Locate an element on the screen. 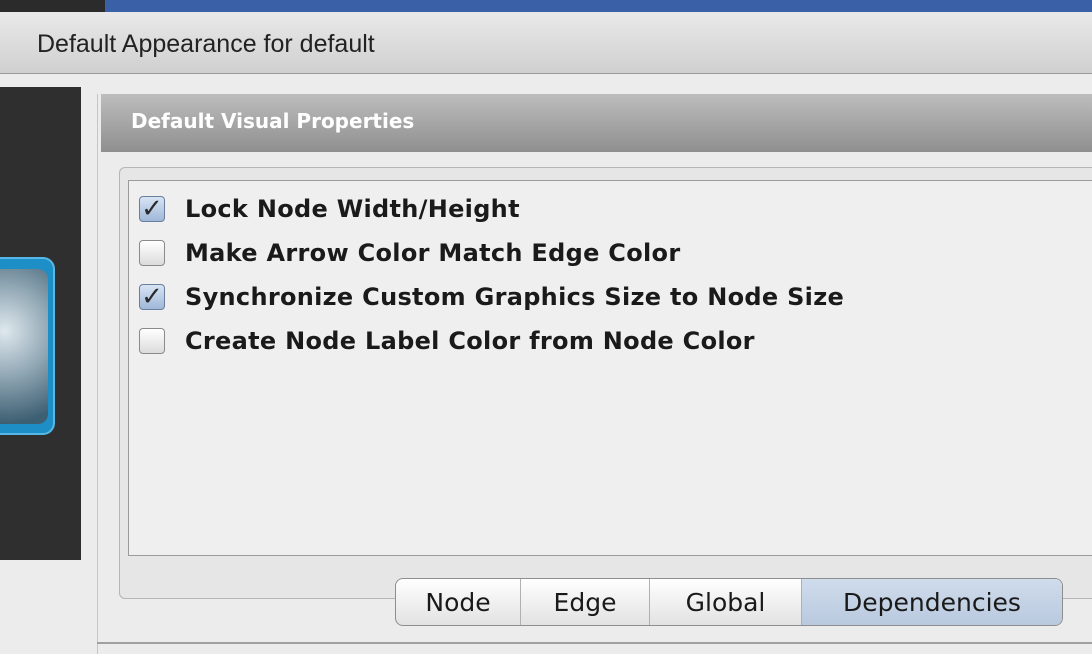  tab-node: Node is located at coordinates (458, 602).